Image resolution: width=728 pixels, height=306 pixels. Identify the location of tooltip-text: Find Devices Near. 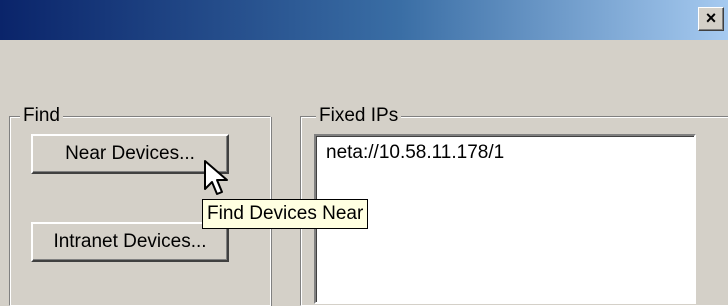
(285, 213).